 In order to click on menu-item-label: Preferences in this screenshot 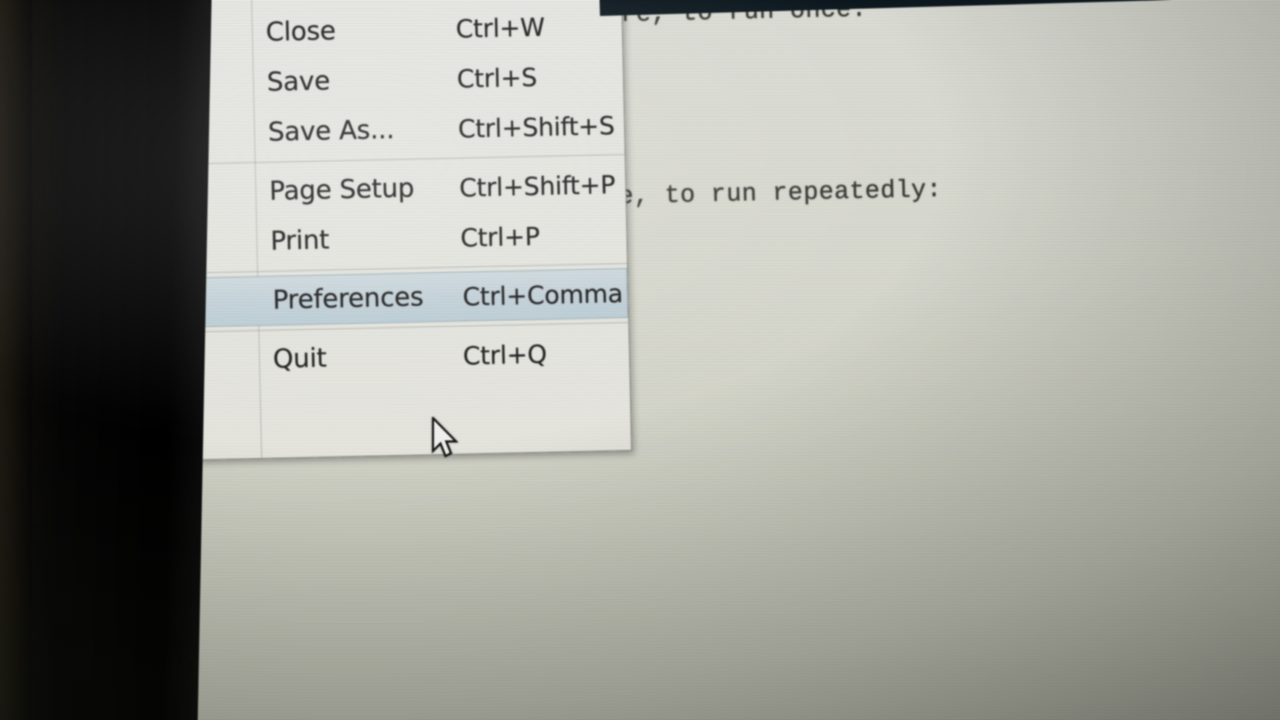, I will do `click(348, 299)`.